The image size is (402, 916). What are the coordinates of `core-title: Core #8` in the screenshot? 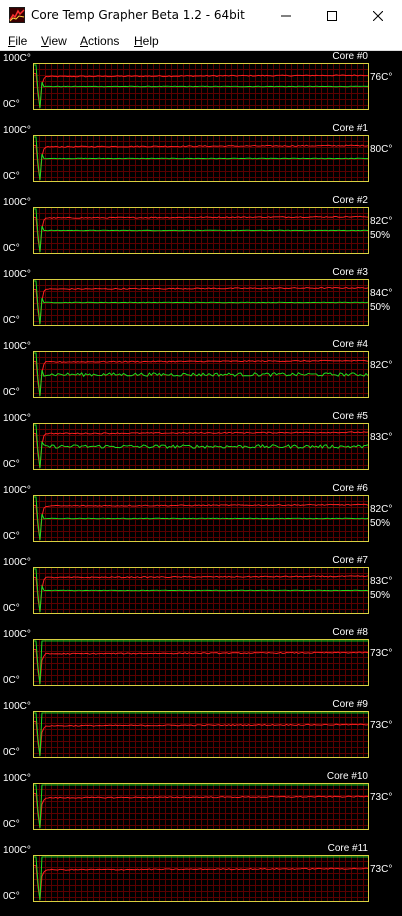 It's located at (350, 632).